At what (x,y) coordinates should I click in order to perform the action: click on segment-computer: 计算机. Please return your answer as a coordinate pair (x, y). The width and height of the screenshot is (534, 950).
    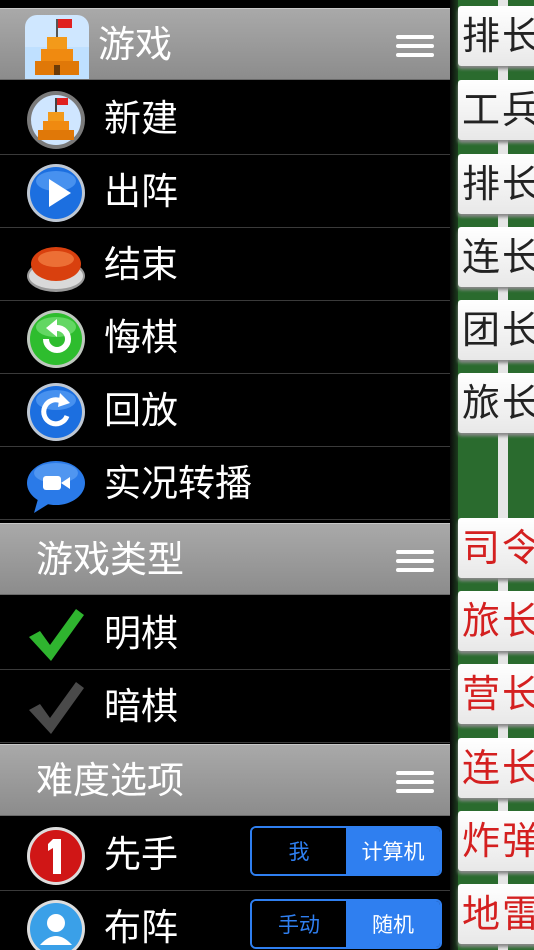
    Looking at the image, I should click on (393, 851).